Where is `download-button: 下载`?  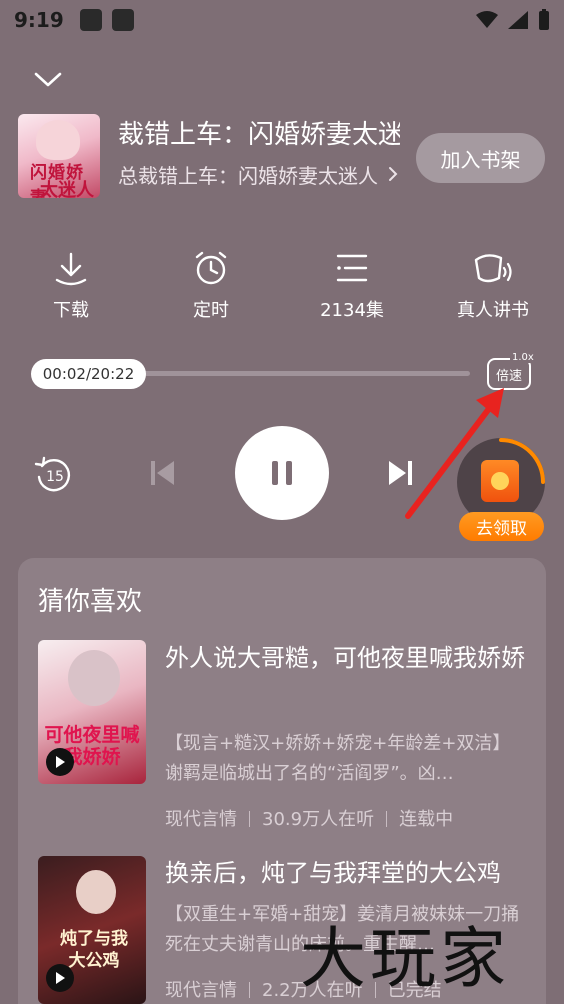 download-button: 下载 is located at coordinates (71, 285).